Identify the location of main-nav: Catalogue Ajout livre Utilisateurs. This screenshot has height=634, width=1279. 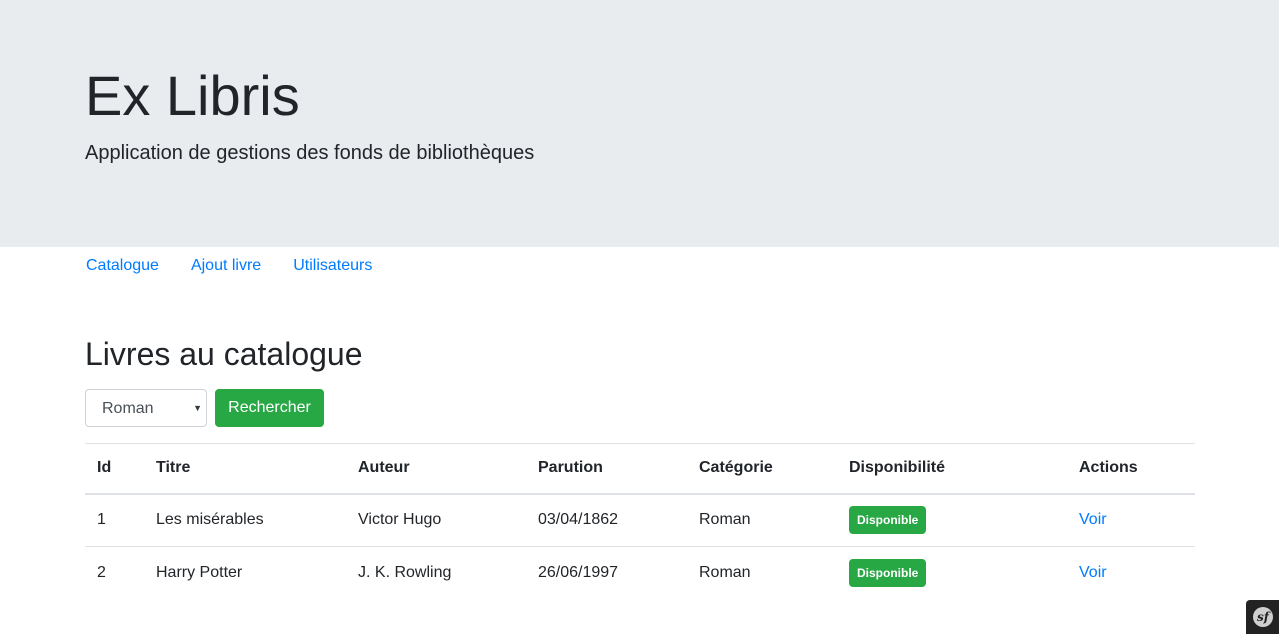
(229, 267).